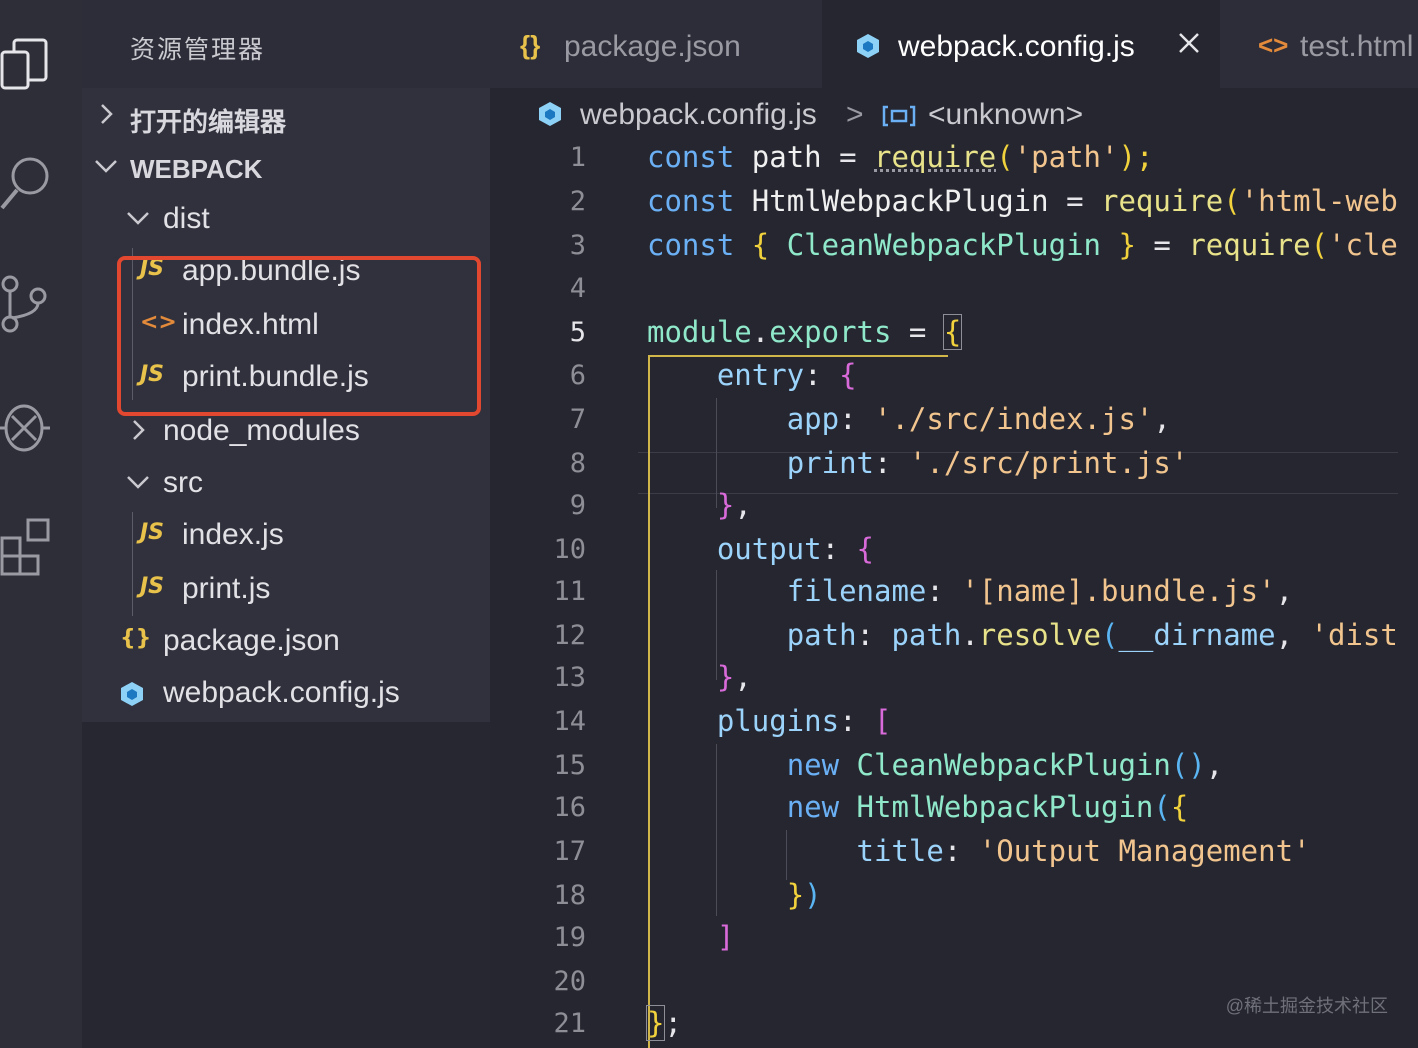 This screenshot has height=1048, width=1418. I want to click on line-number: 5, so click(577, 332).